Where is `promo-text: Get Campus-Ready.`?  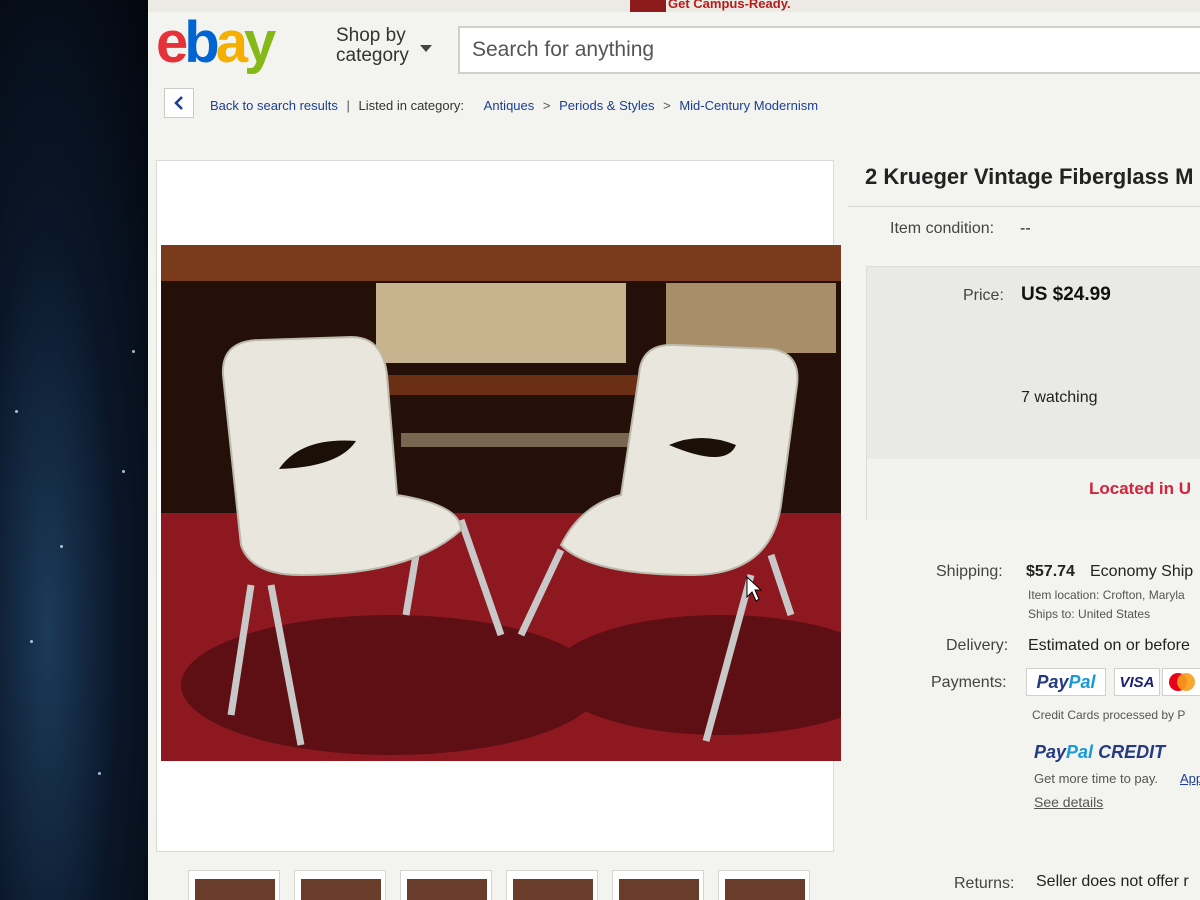 promo-text: Get Campus-Ready. is located at coordinates (729, 5).